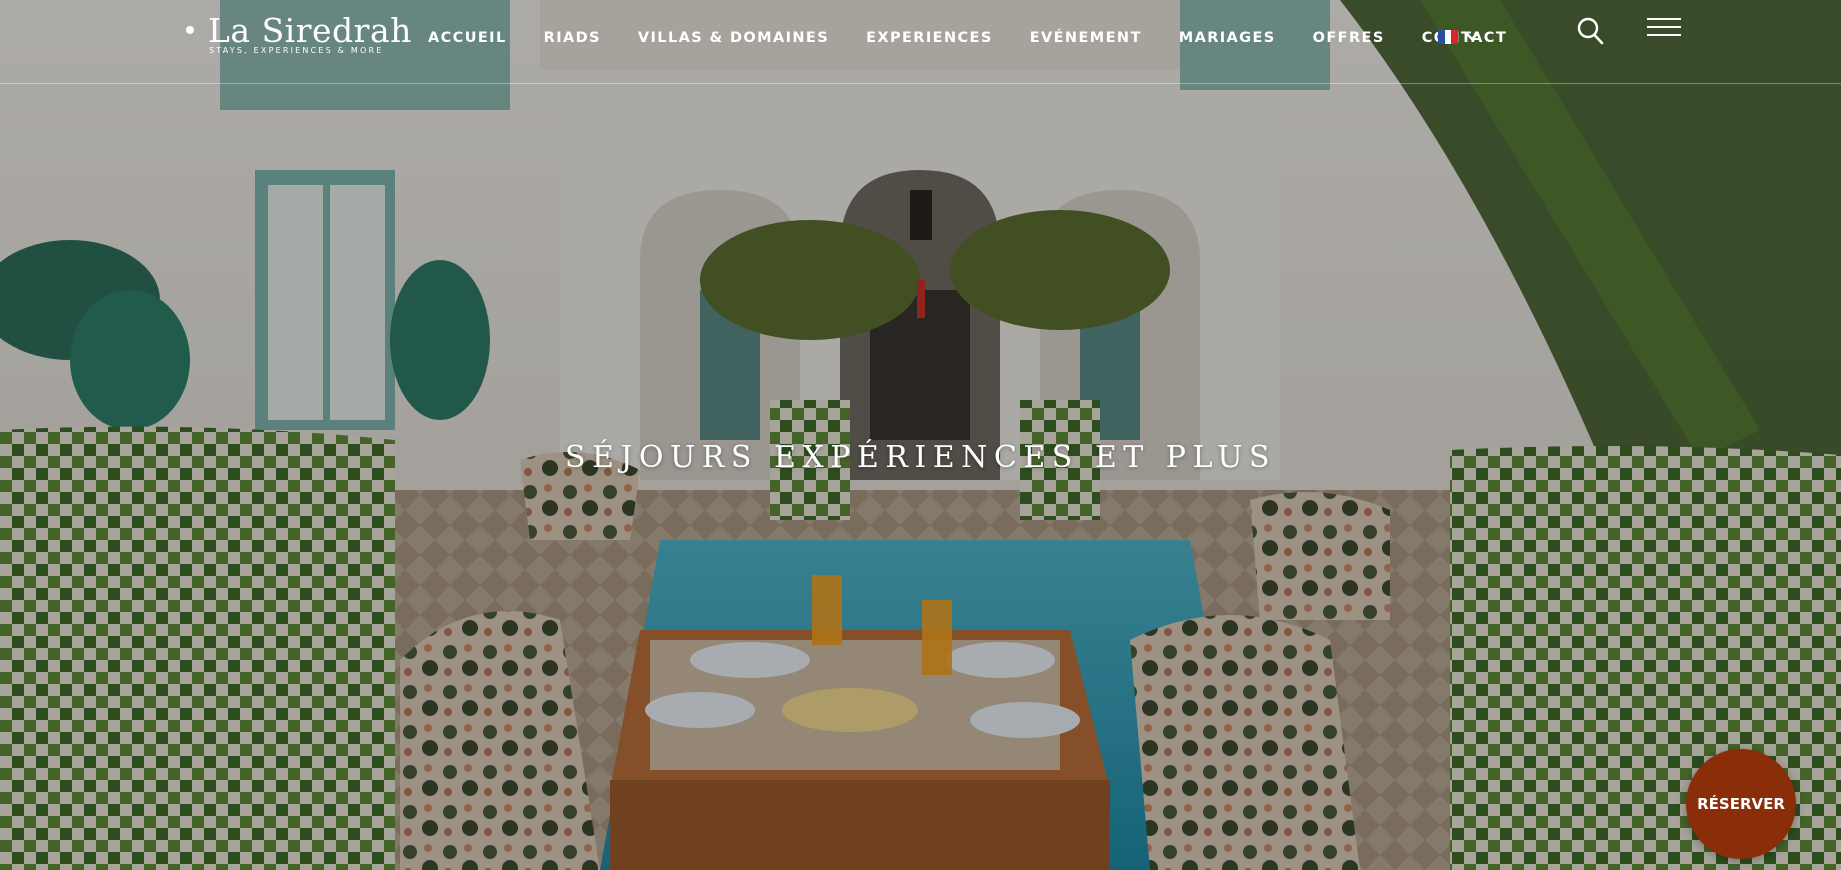 Image resolution: width=1841 pixels, height=870 pixels. I want to click on hero-title: SÉJOURS EXPÉRIENCES ET PLUS, so click(920, 457).